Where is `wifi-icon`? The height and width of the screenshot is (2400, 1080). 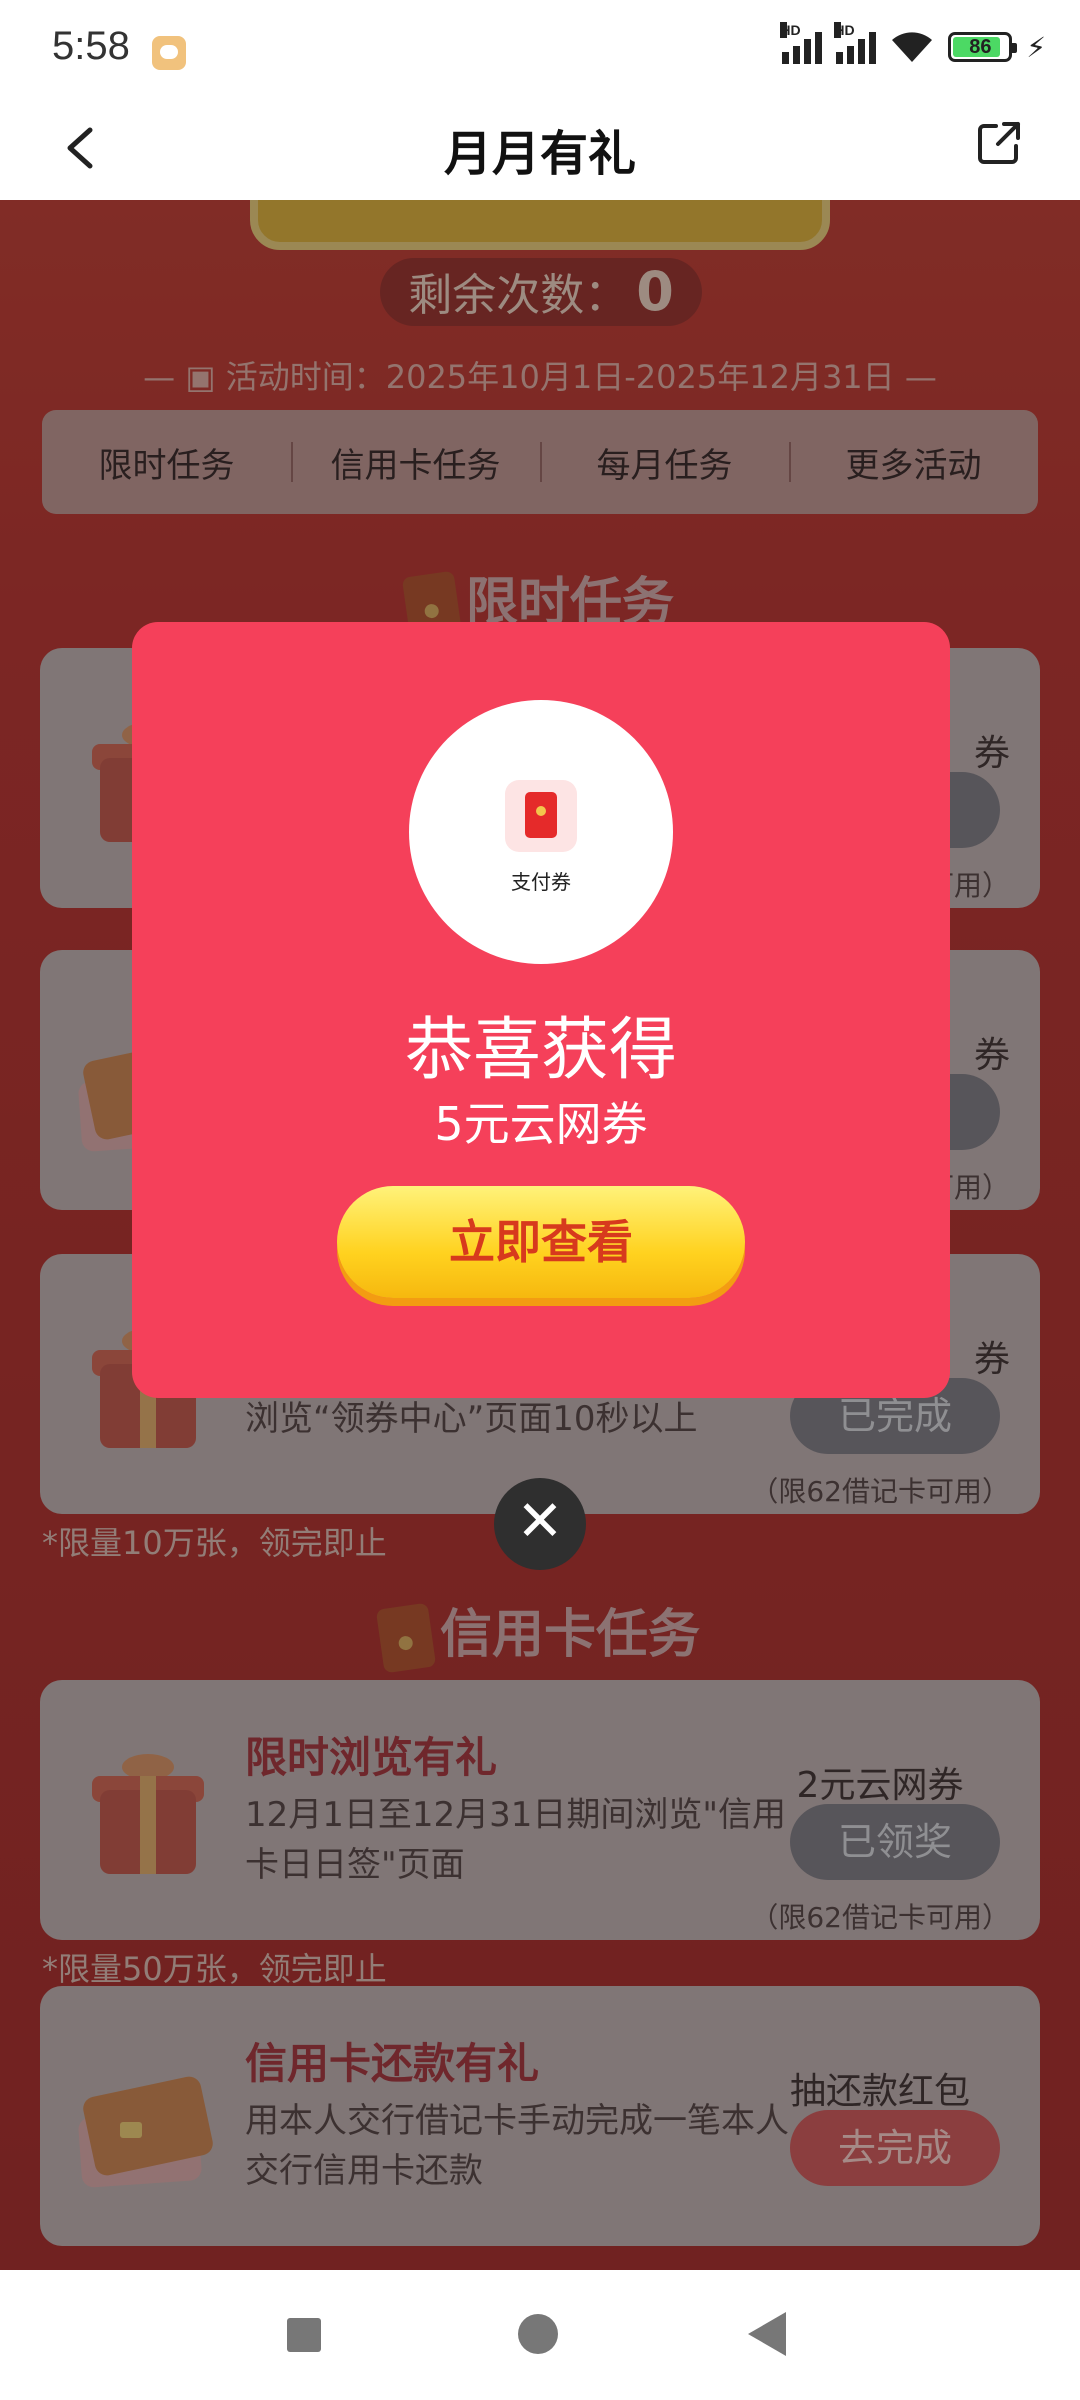 wifi-icon is located at coordinates (912, 47).